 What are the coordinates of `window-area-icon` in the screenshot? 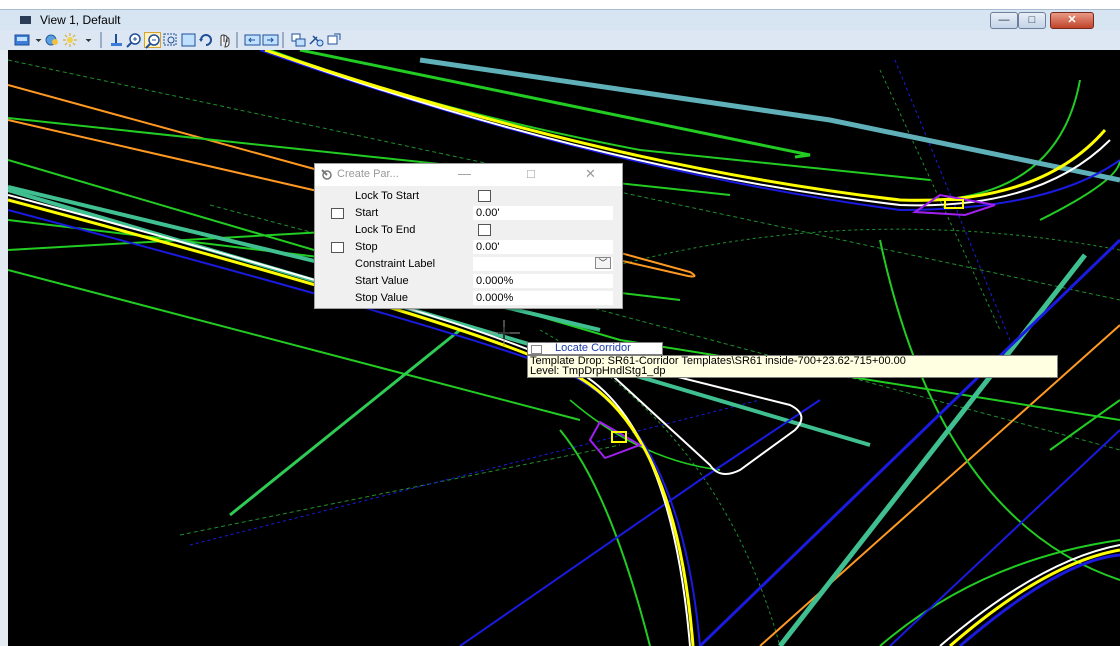 It's located at (170, 40).